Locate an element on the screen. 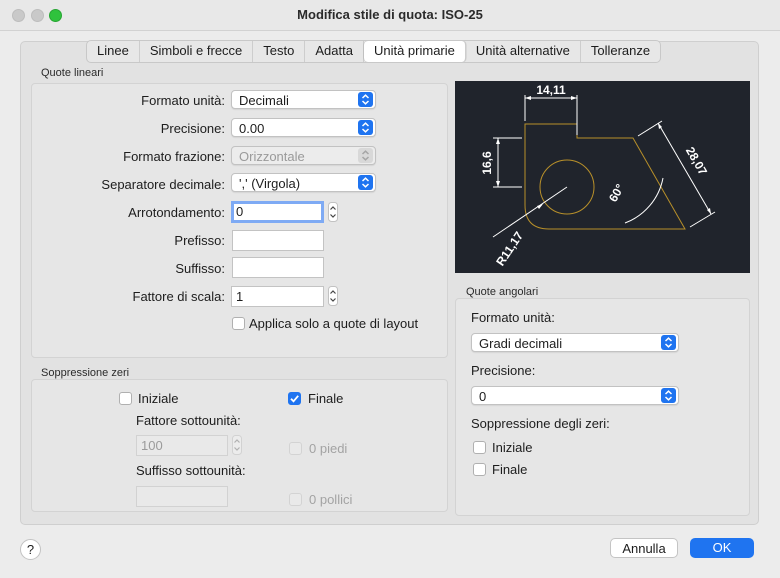  leading-zeros-checkbox is located at coordinates (125, 398).